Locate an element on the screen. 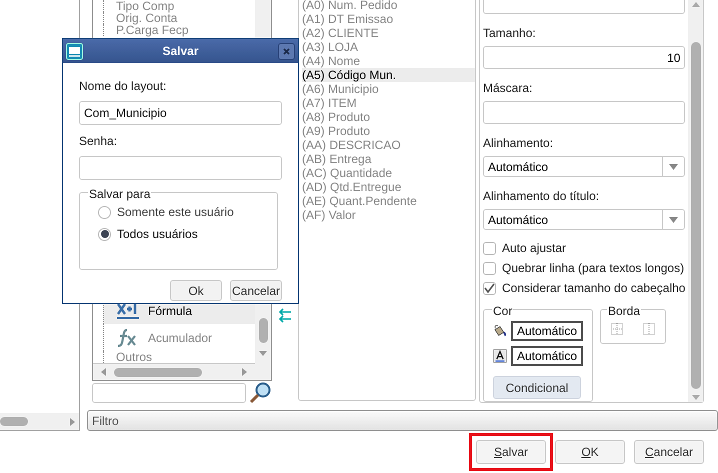  radio-label: Todos usuários is located at coordinates (157, 234).